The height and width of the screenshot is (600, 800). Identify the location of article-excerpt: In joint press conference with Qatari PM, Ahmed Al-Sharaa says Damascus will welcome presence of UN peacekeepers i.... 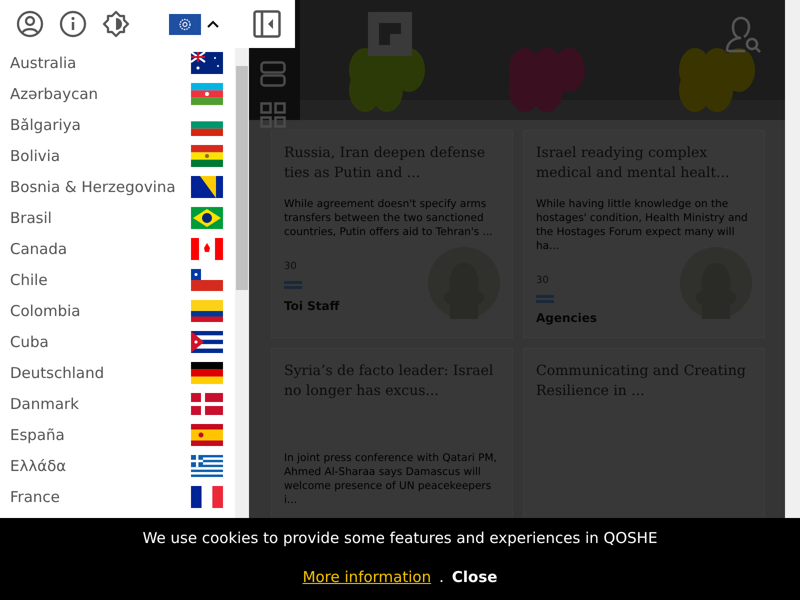
(391, 479).